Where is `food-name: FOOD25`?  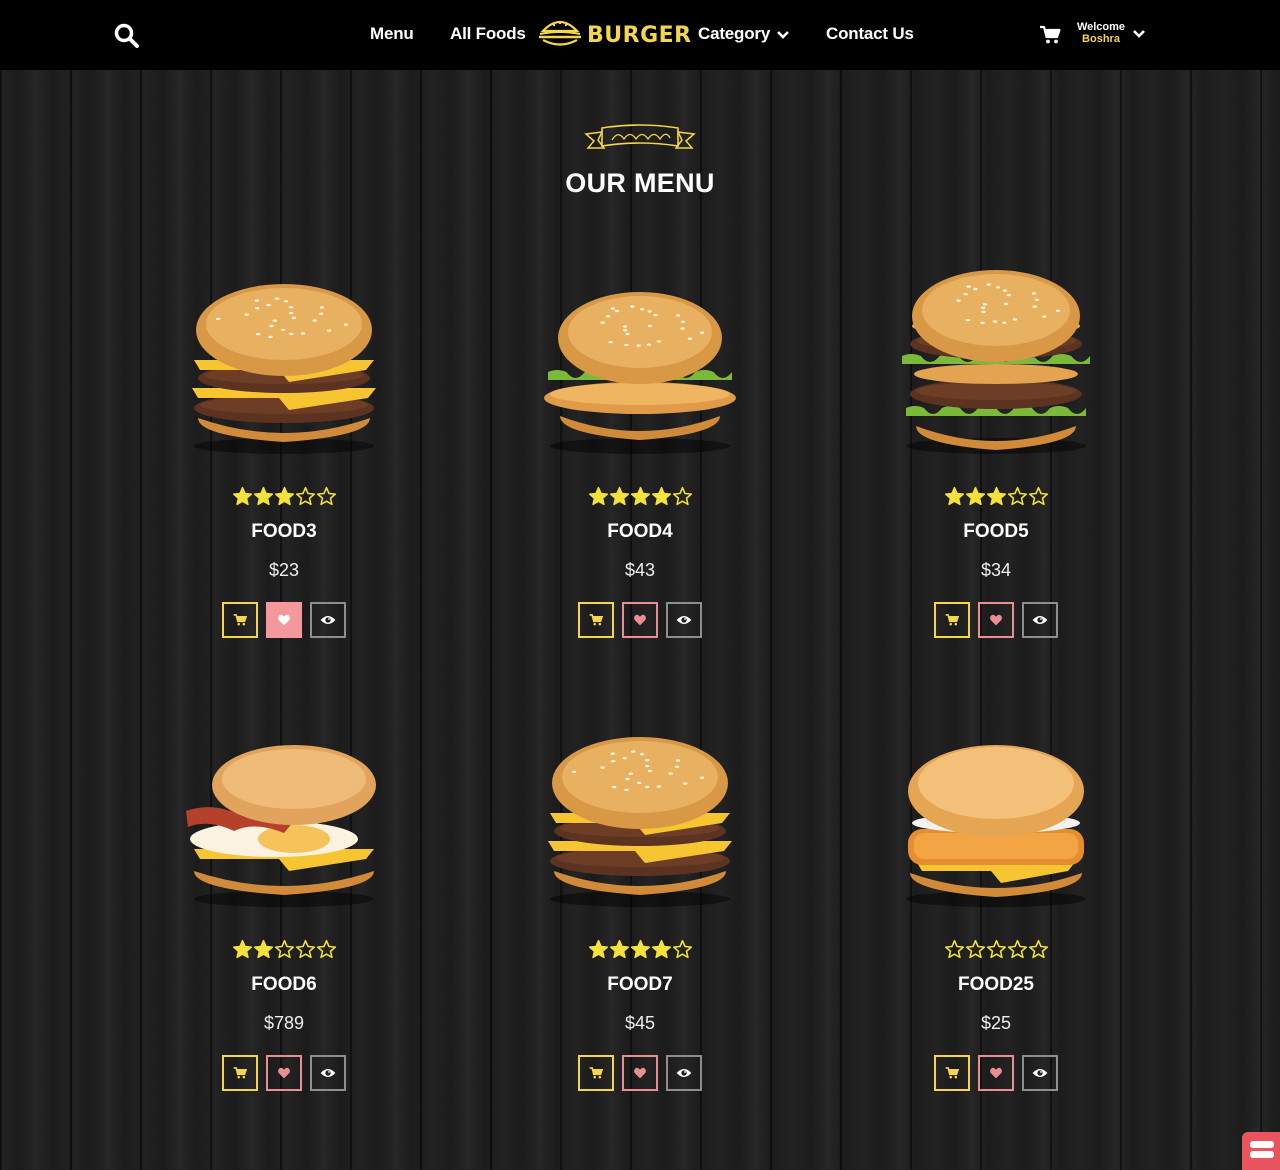
food-name: FOOD25 is located at coordinates (996, 985).